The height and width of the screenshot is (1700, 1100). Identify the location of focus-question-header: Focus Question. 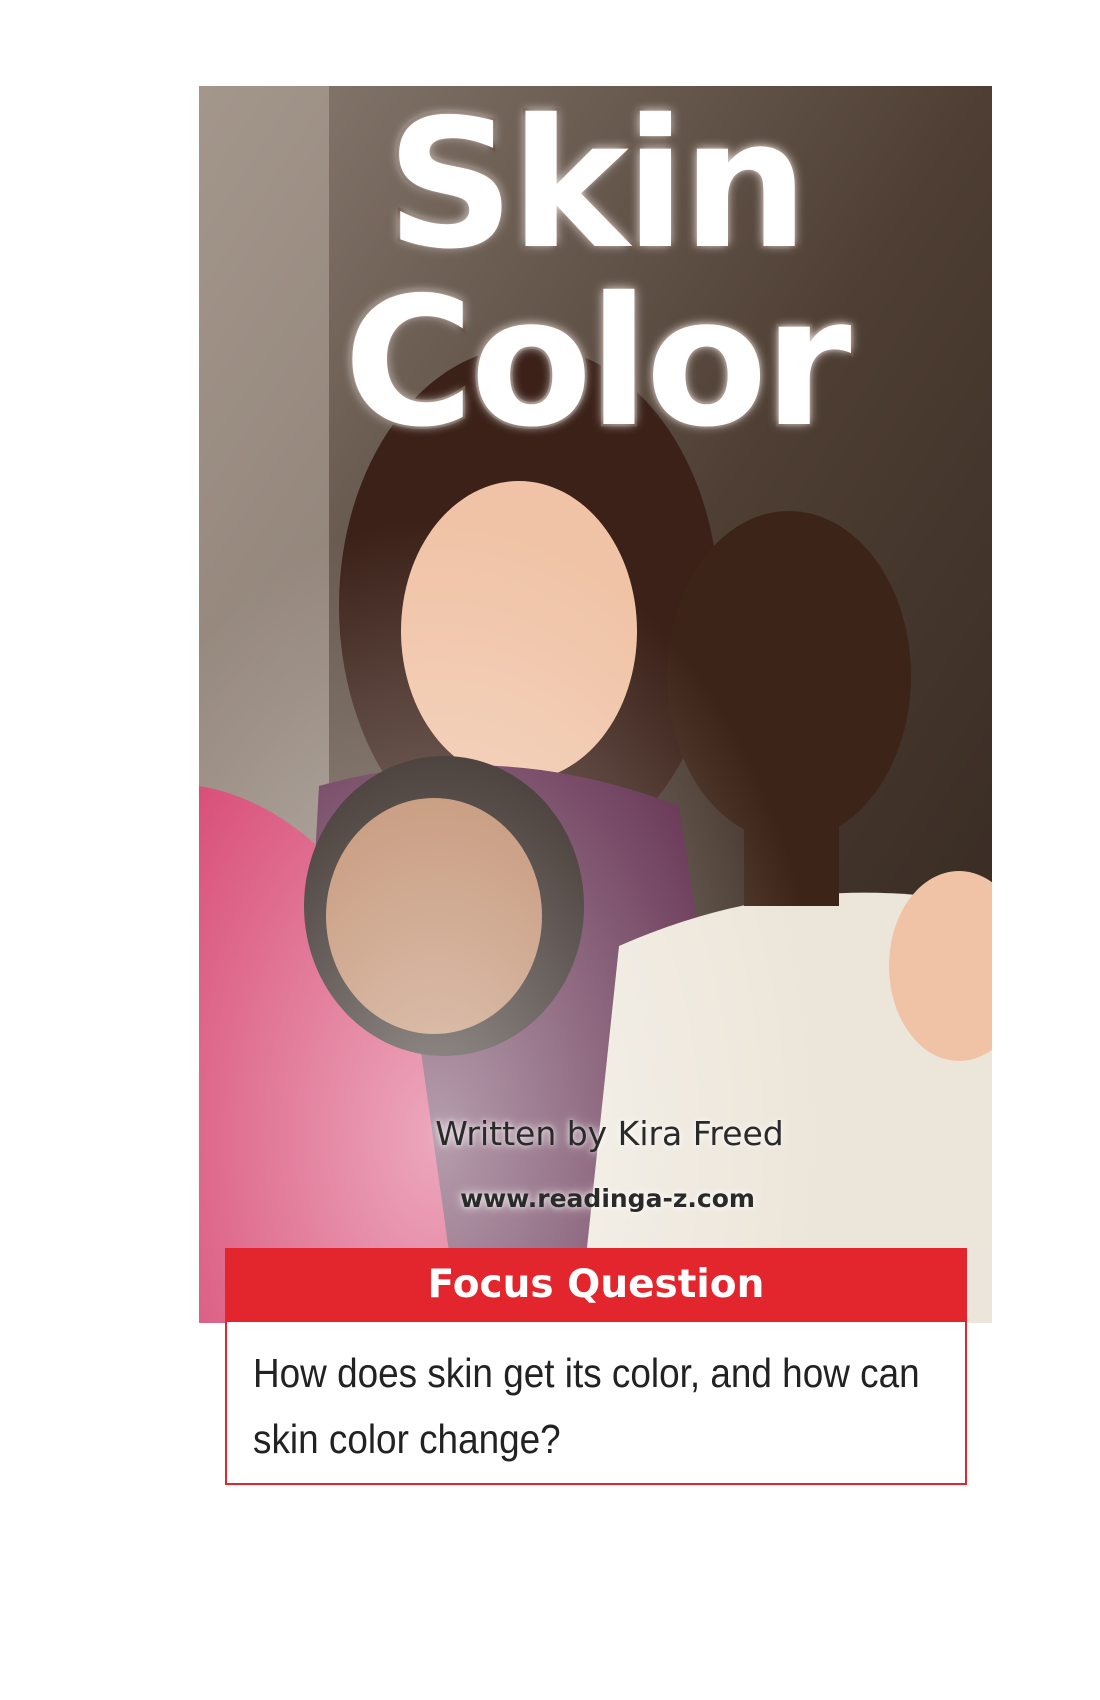
(596, 1285).